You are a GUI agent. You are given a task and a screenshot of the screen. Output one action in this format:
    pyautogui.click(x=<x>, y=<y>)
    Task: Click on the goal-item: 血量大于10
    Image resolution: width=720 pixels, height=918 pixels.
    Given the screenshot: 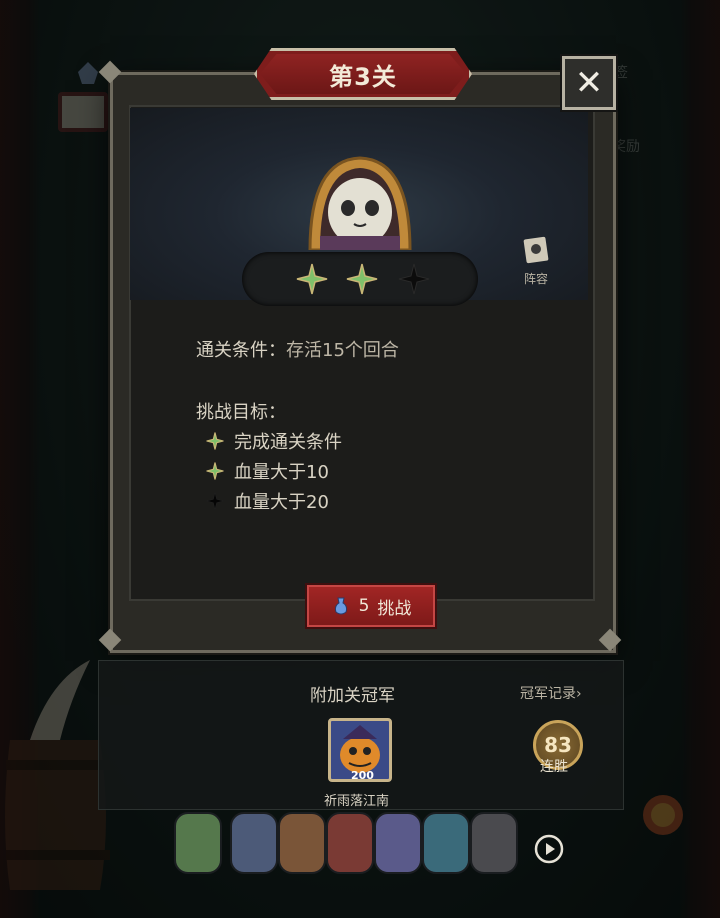 What is the action you would take?
    pyautogui.click(x=267, y=471)
    